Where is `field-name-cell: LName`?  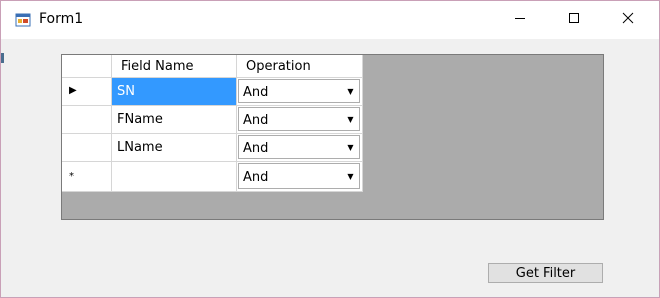 field-name-cell: LName is located at coordinates (174, 148).